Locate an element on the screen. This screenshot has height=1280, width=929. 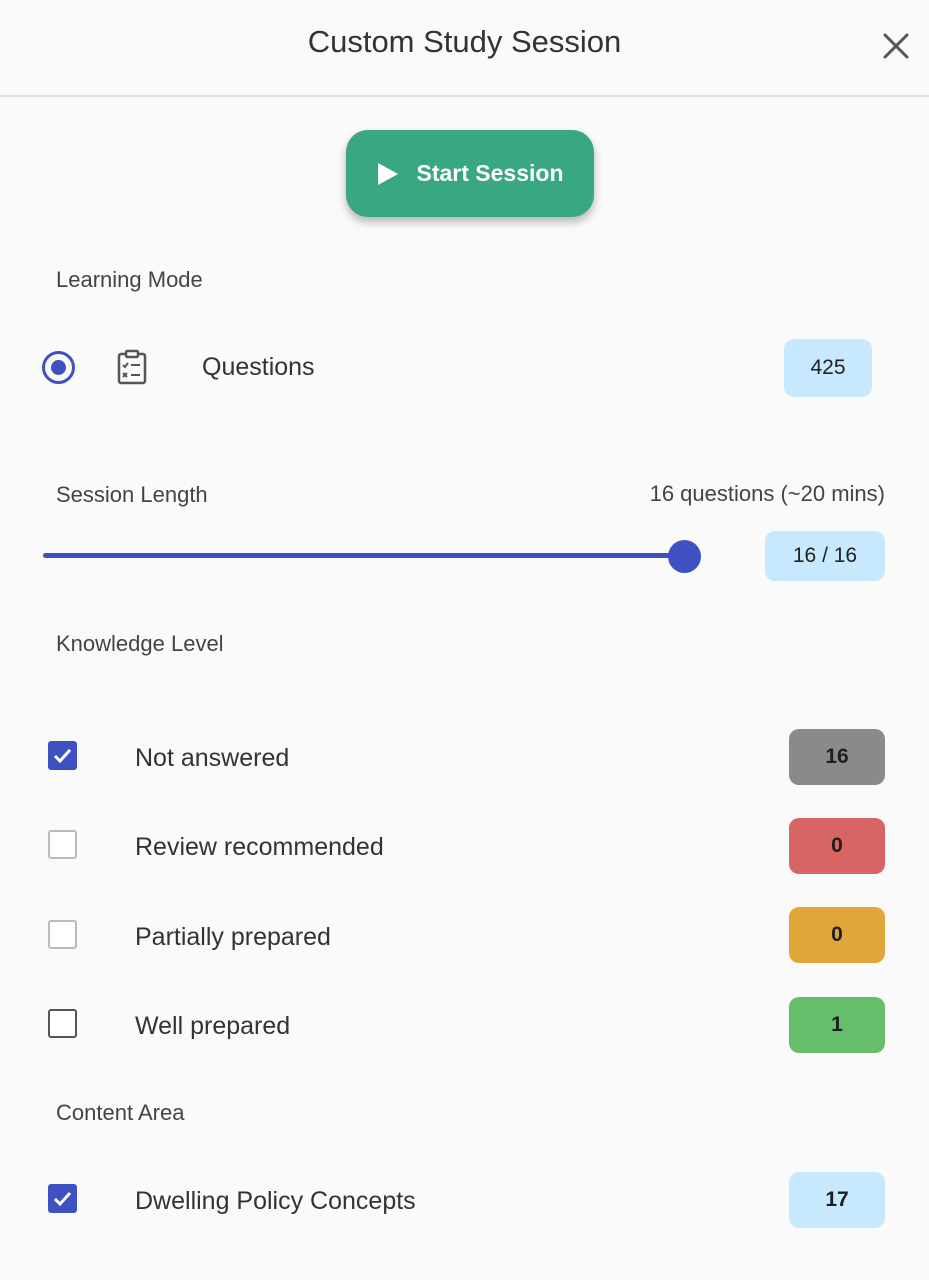
dialog-header: Custom Study Session is located at coordinates (464, 48).